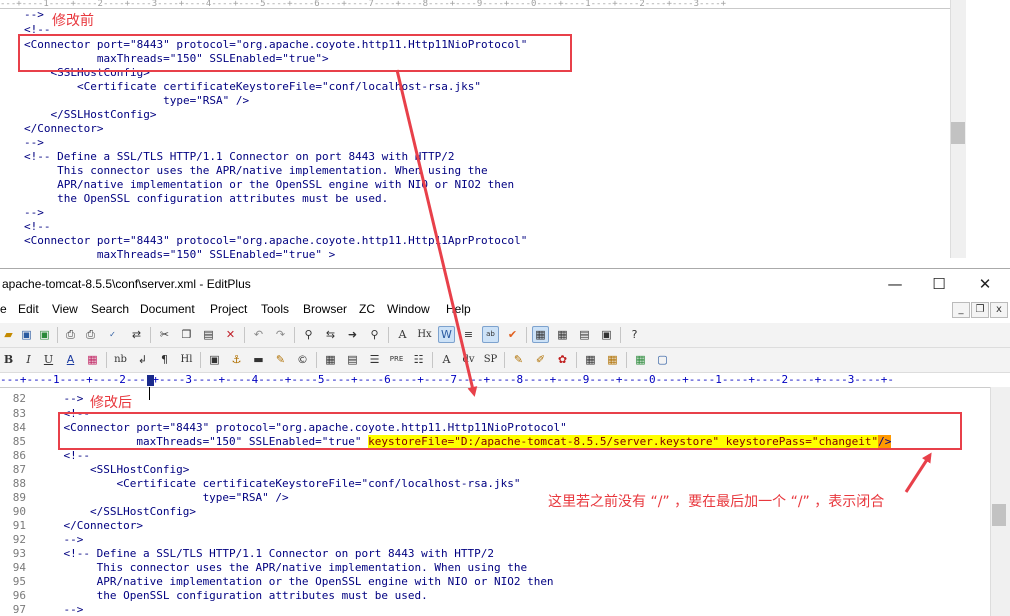  I want to click on undo-icon: ↶, so click(258, 334).